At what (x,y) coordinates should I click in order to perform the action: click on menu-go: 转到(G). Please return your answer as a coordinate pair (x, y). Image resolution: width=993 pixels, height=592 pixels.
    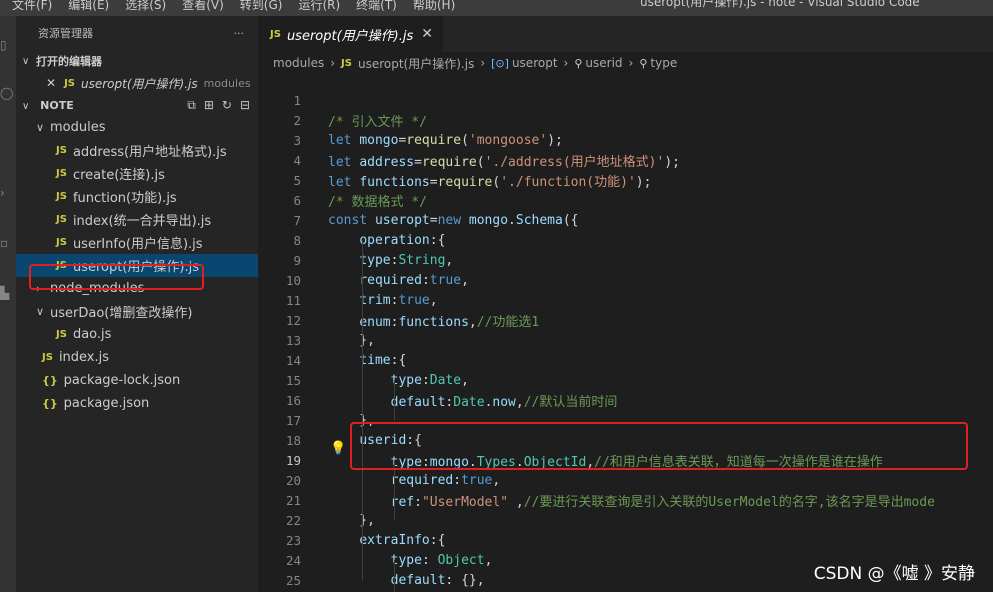
    Looking at the image, I should click on (261, 6).